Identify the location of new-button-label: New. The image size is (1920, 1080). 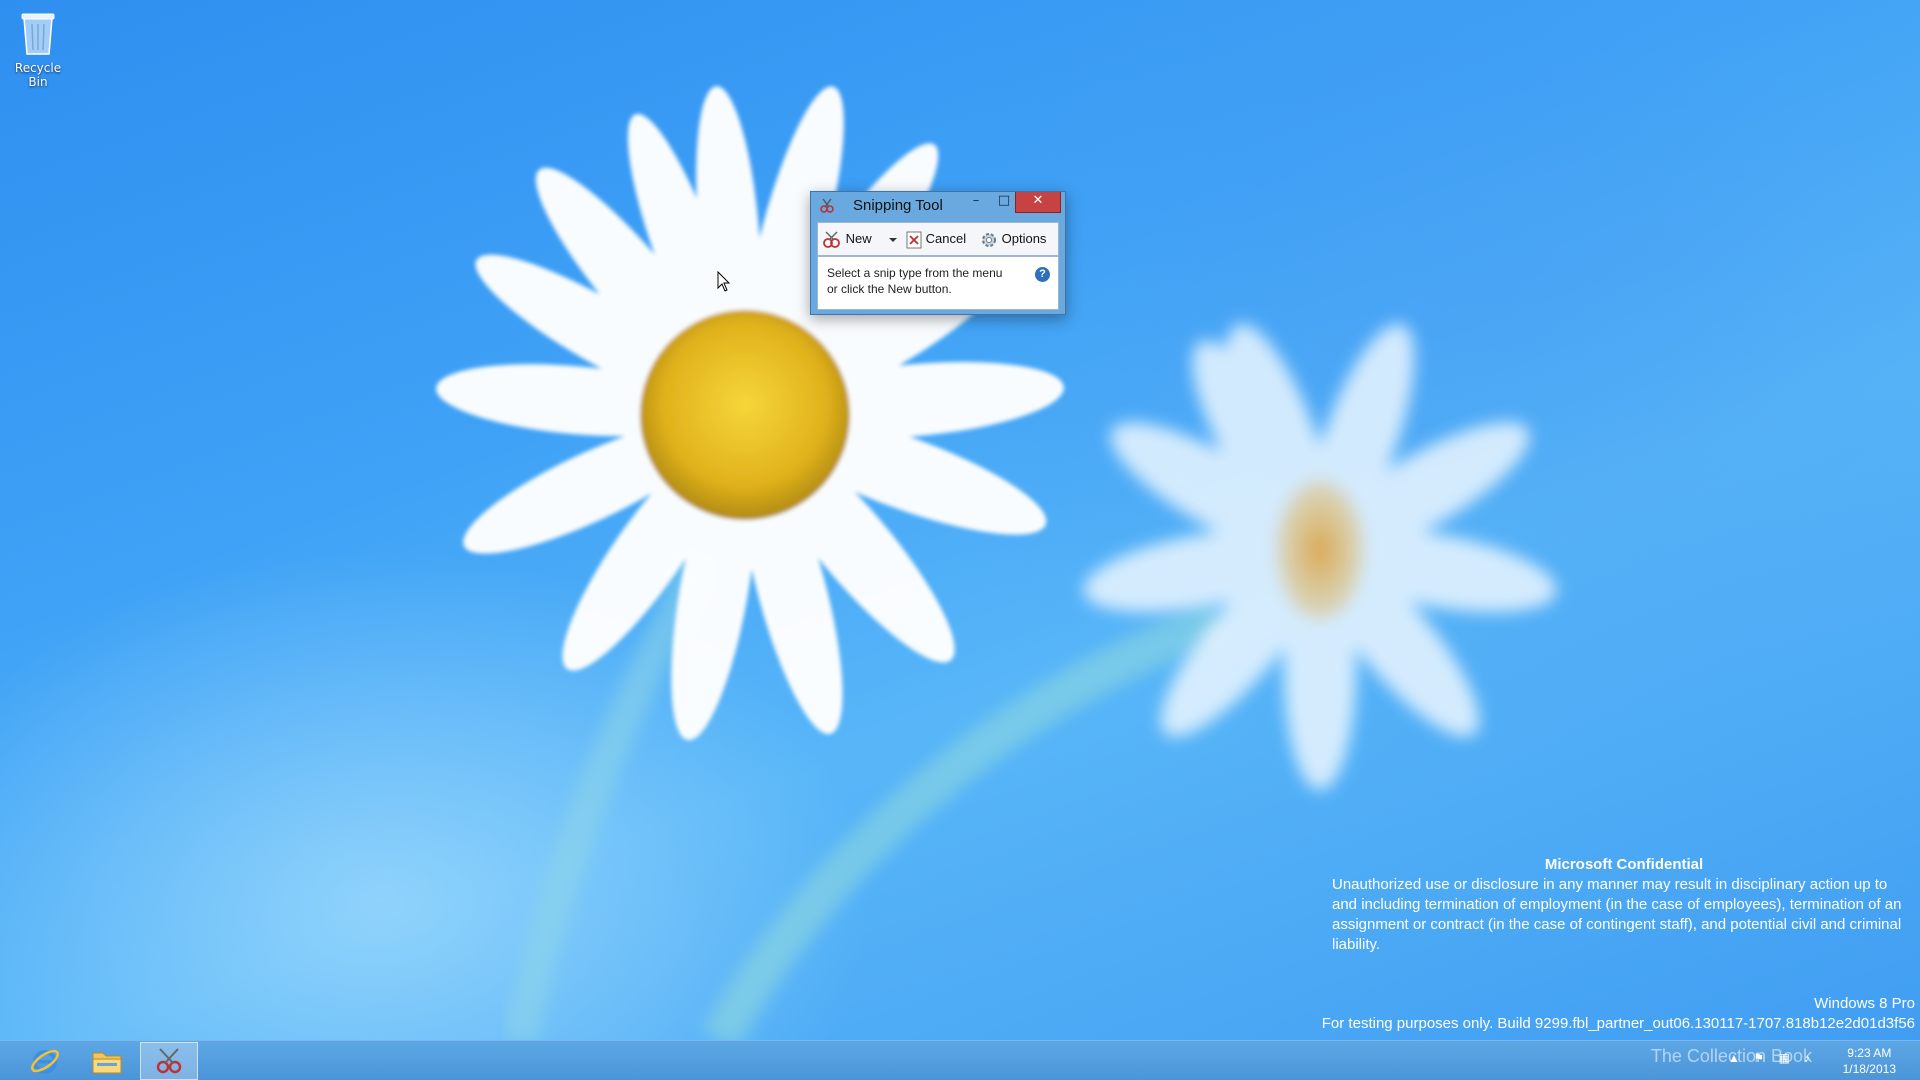
(858, 238).